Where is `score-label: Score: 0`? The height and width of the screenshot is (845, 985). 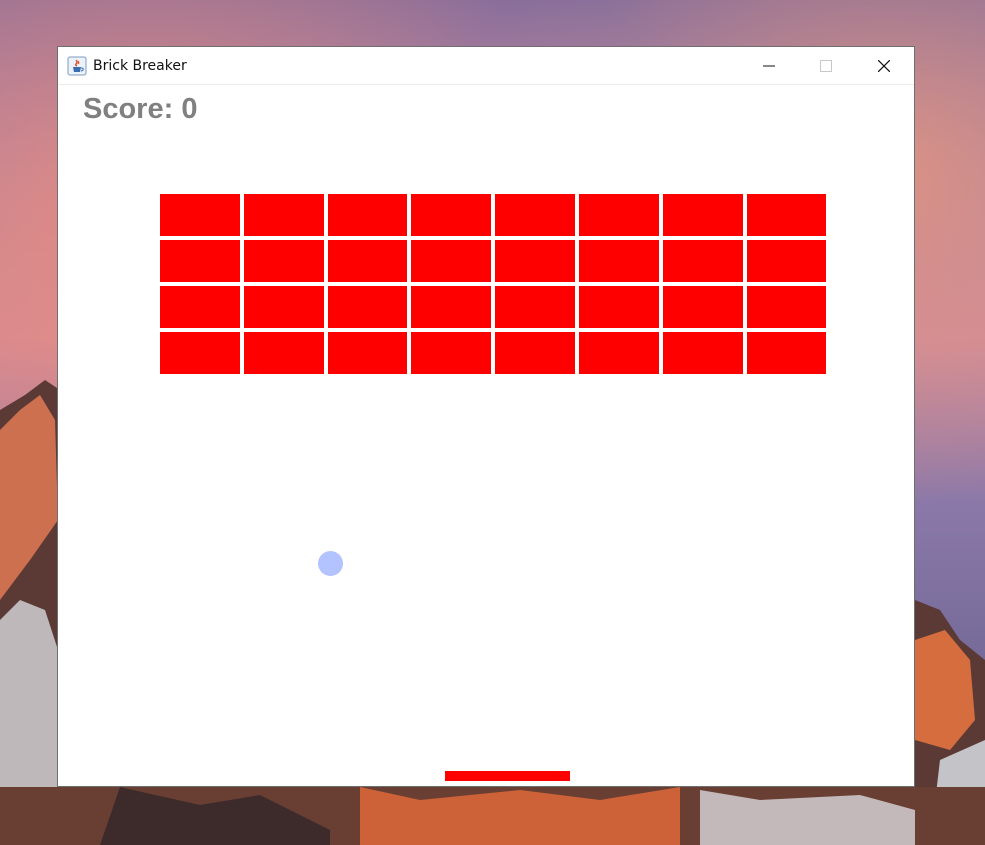 score-label: Score: 0 is located at coordinates (140, 109).